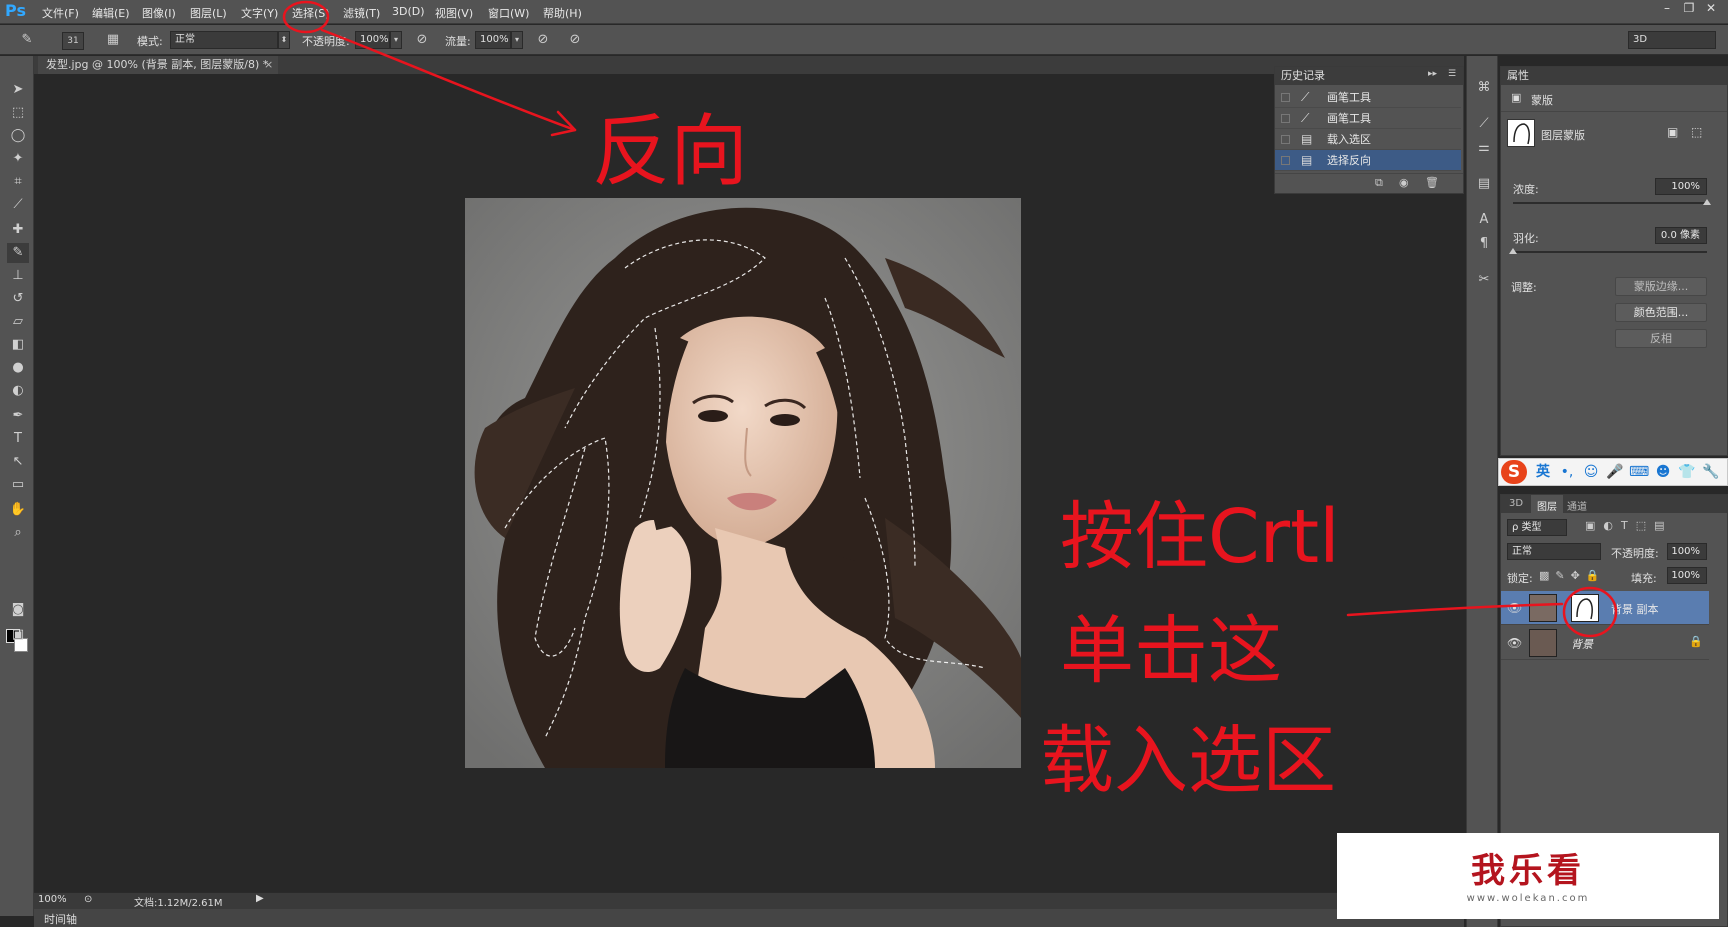 Image resolution: width=1728 pixels, height=927 pixels. Describe the element at coordinates (1610, 252) in the screenshot. I see `feather-slider-track` at that location.